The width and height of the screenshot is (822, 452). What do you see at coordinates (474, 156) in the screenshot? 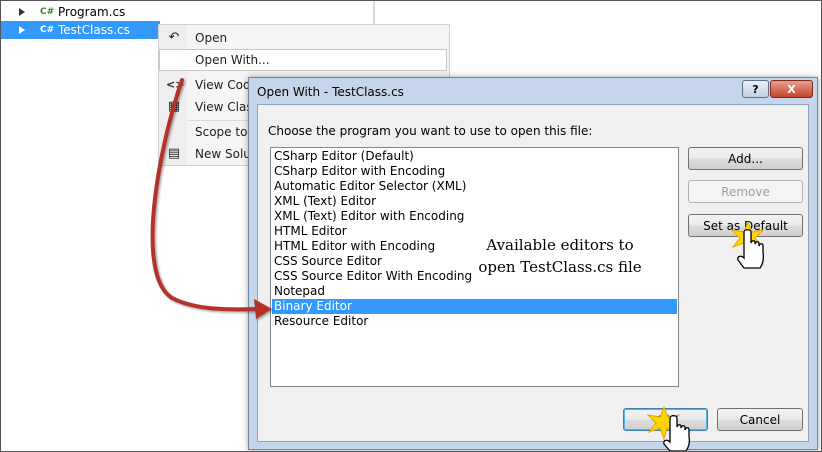
I see `list-item: CSharp Editor (Default)` at bounding box center [474, 156].